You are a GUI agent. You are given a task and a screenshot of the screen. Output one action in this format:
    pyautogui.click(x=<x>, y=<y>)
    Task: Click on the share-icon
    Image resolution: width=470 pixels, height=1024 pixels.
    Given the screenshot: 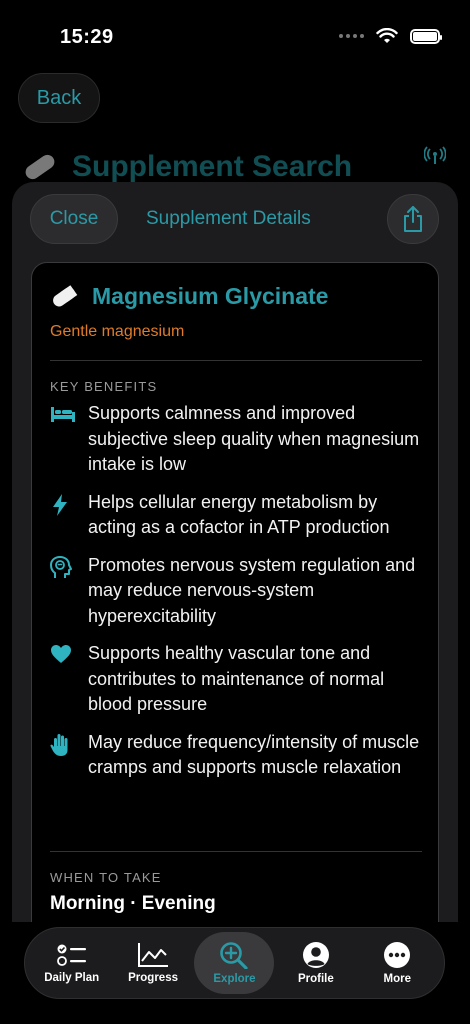 What is the action you would take?
    pyautogui.click(x=413, y=219)
    